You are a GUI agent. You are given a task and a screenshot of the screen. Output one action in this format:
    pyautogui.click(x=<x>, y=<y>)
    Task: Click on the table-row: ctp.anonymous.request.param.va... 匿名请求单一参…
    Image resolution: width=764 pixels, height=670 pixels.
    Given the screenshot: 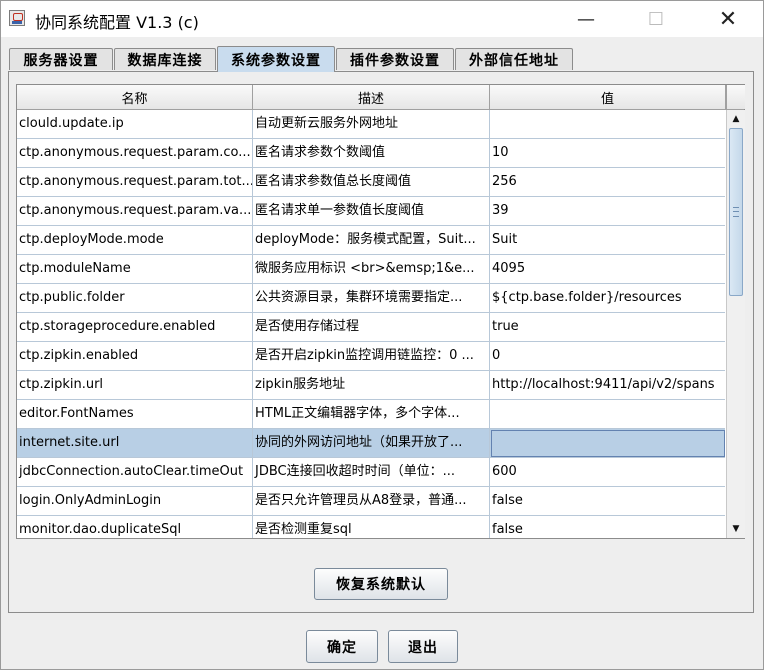 What is the action you would take?
    pyautogui.click(x=371, y=211)
    